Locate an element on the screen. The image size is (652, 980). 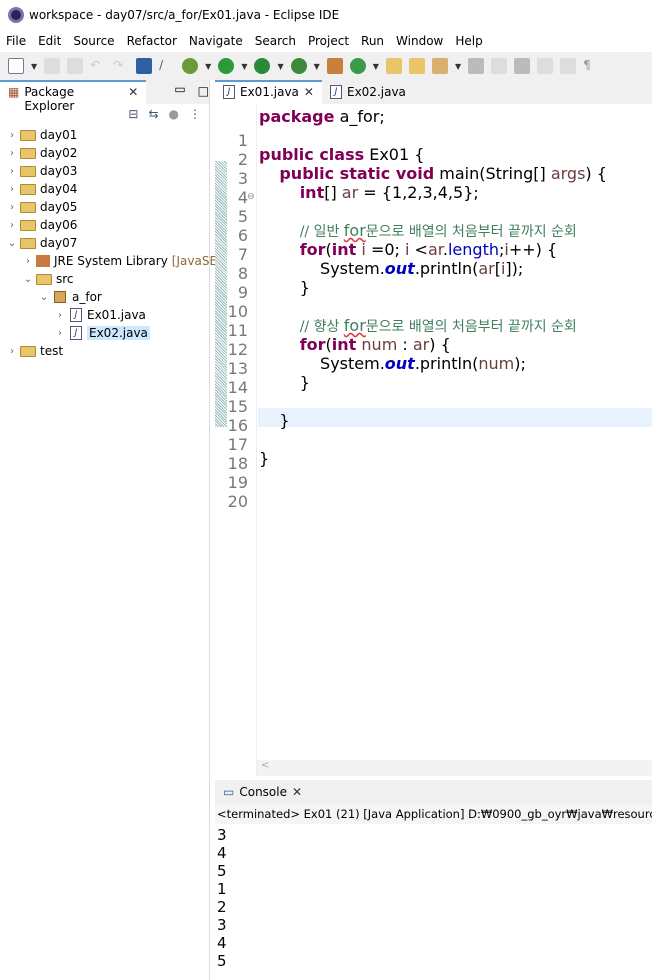
tree-item-day01: › day01 is located at coordinates (41, 135).